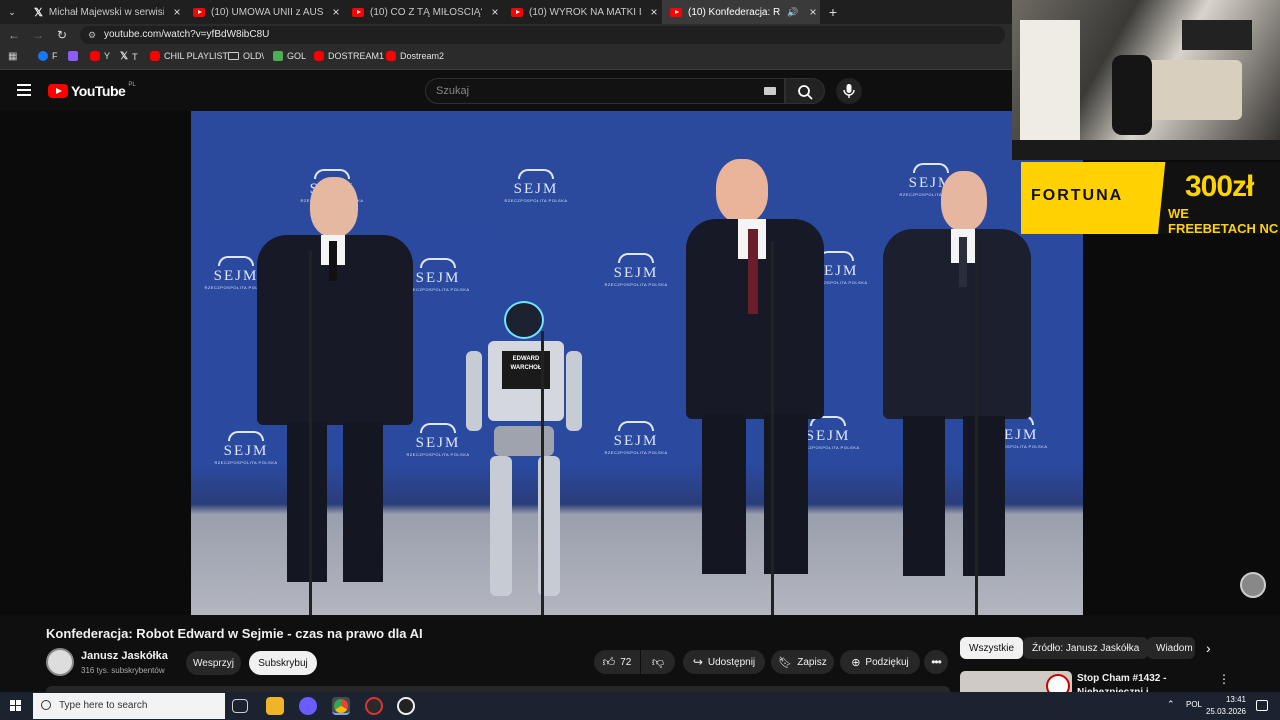 The image size is (1280, 720). What do you see at coordinates (105, 12) in the screenshot?
I see `tab-0: 𝕏 Michał Majewski w serwisie X: ×` at bounding box center [105, 12].